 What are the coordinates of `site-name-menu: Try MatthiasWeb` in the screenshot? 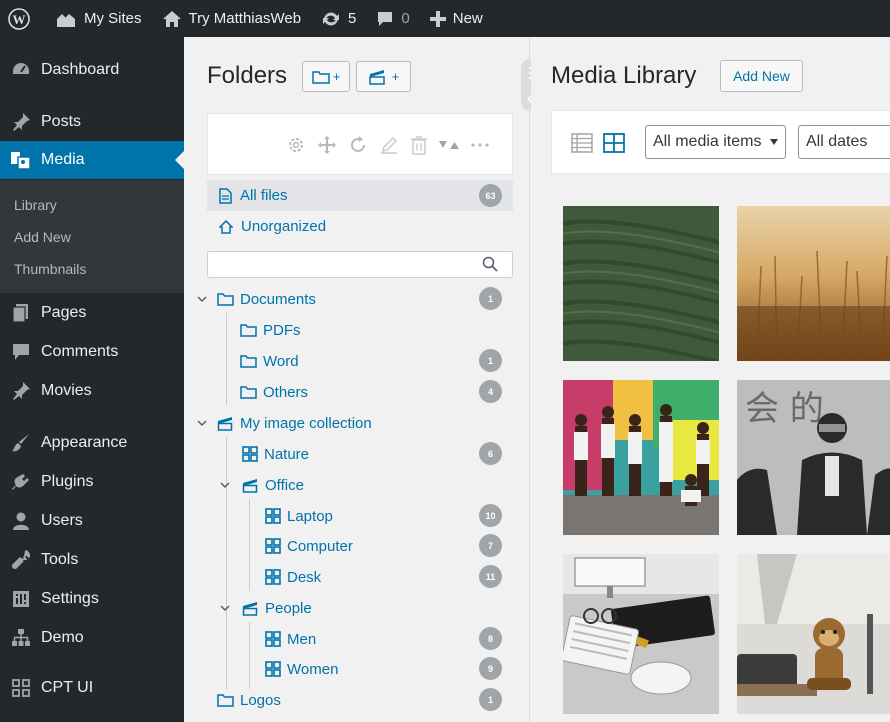 It's located at (232, 18).